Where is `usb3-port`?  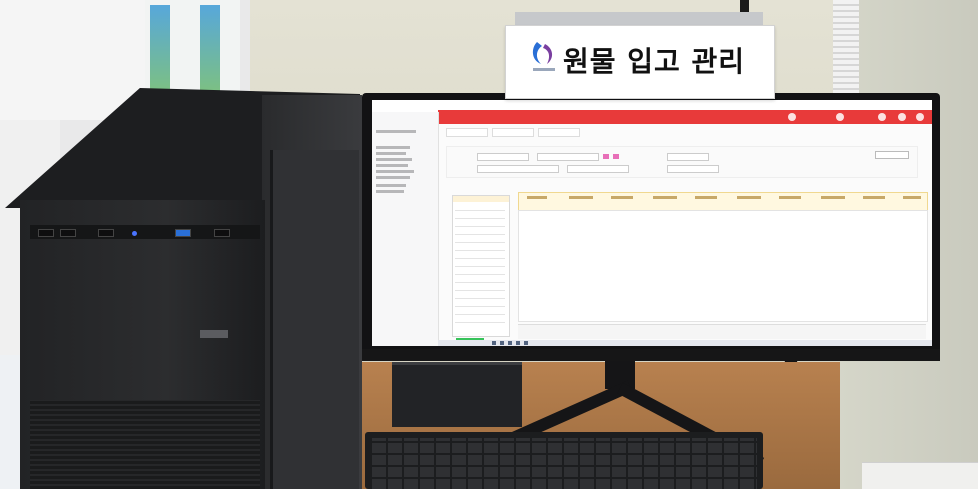 usb3-port is located at coordinates (183, 233).